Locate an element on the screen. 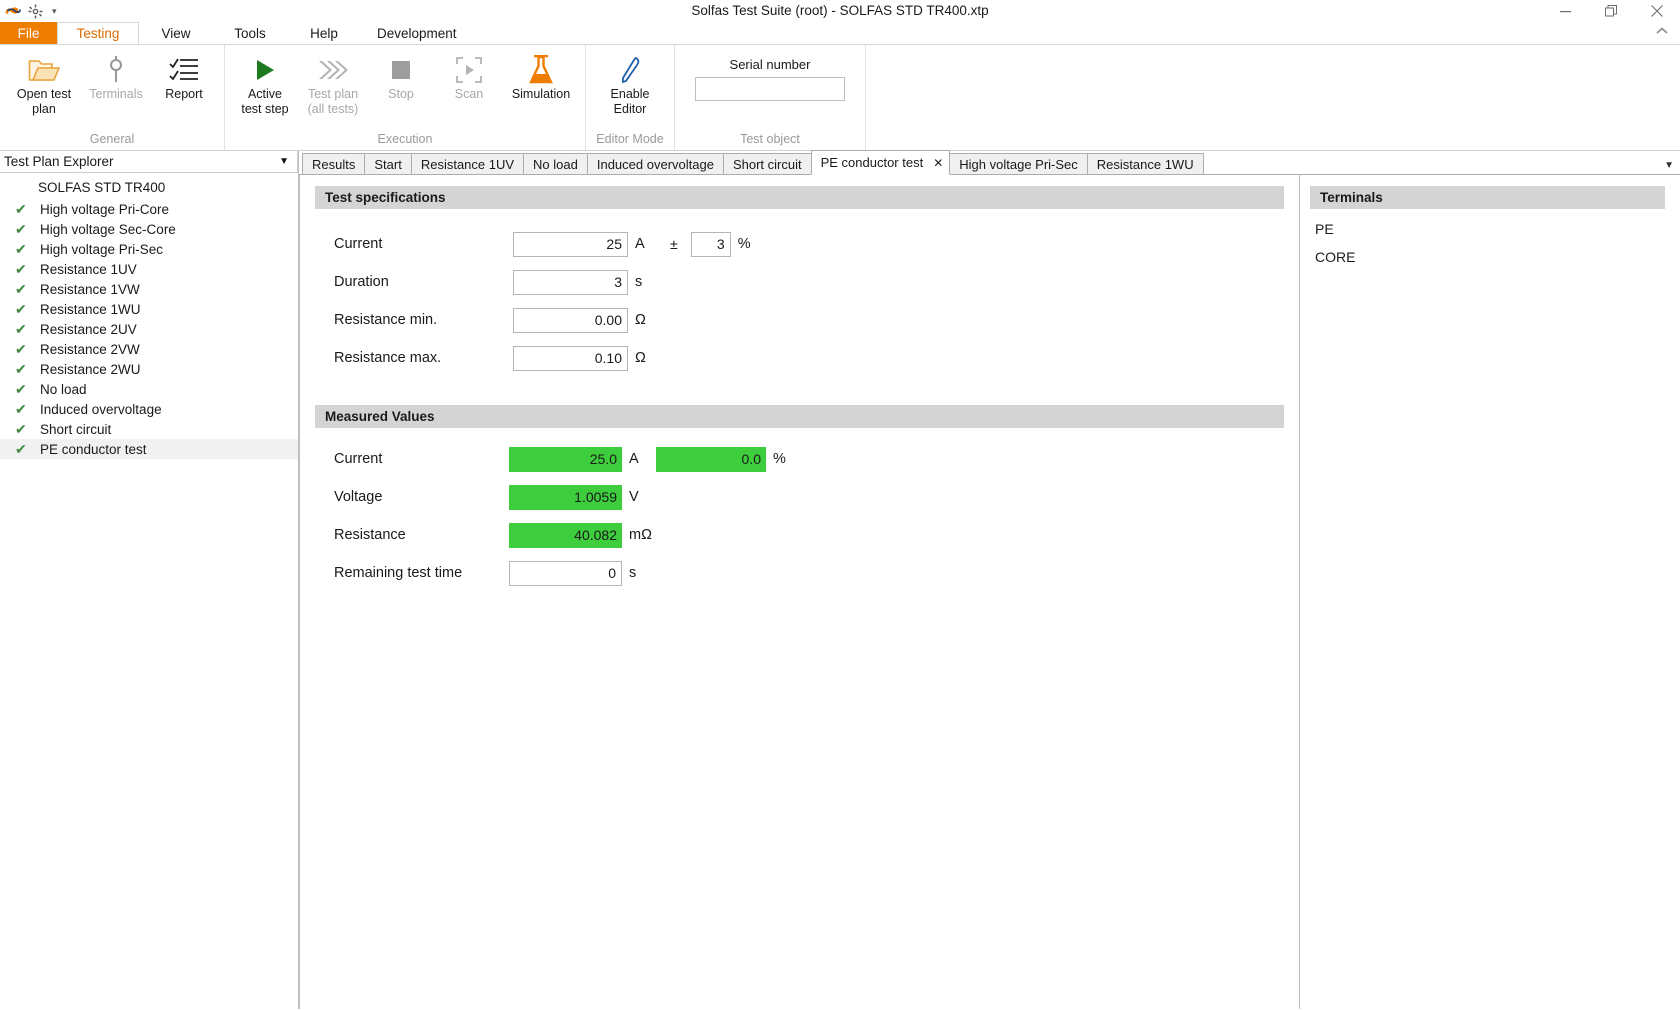  ribbon-tab-tools: Tools is located at coordinates (250, 33).